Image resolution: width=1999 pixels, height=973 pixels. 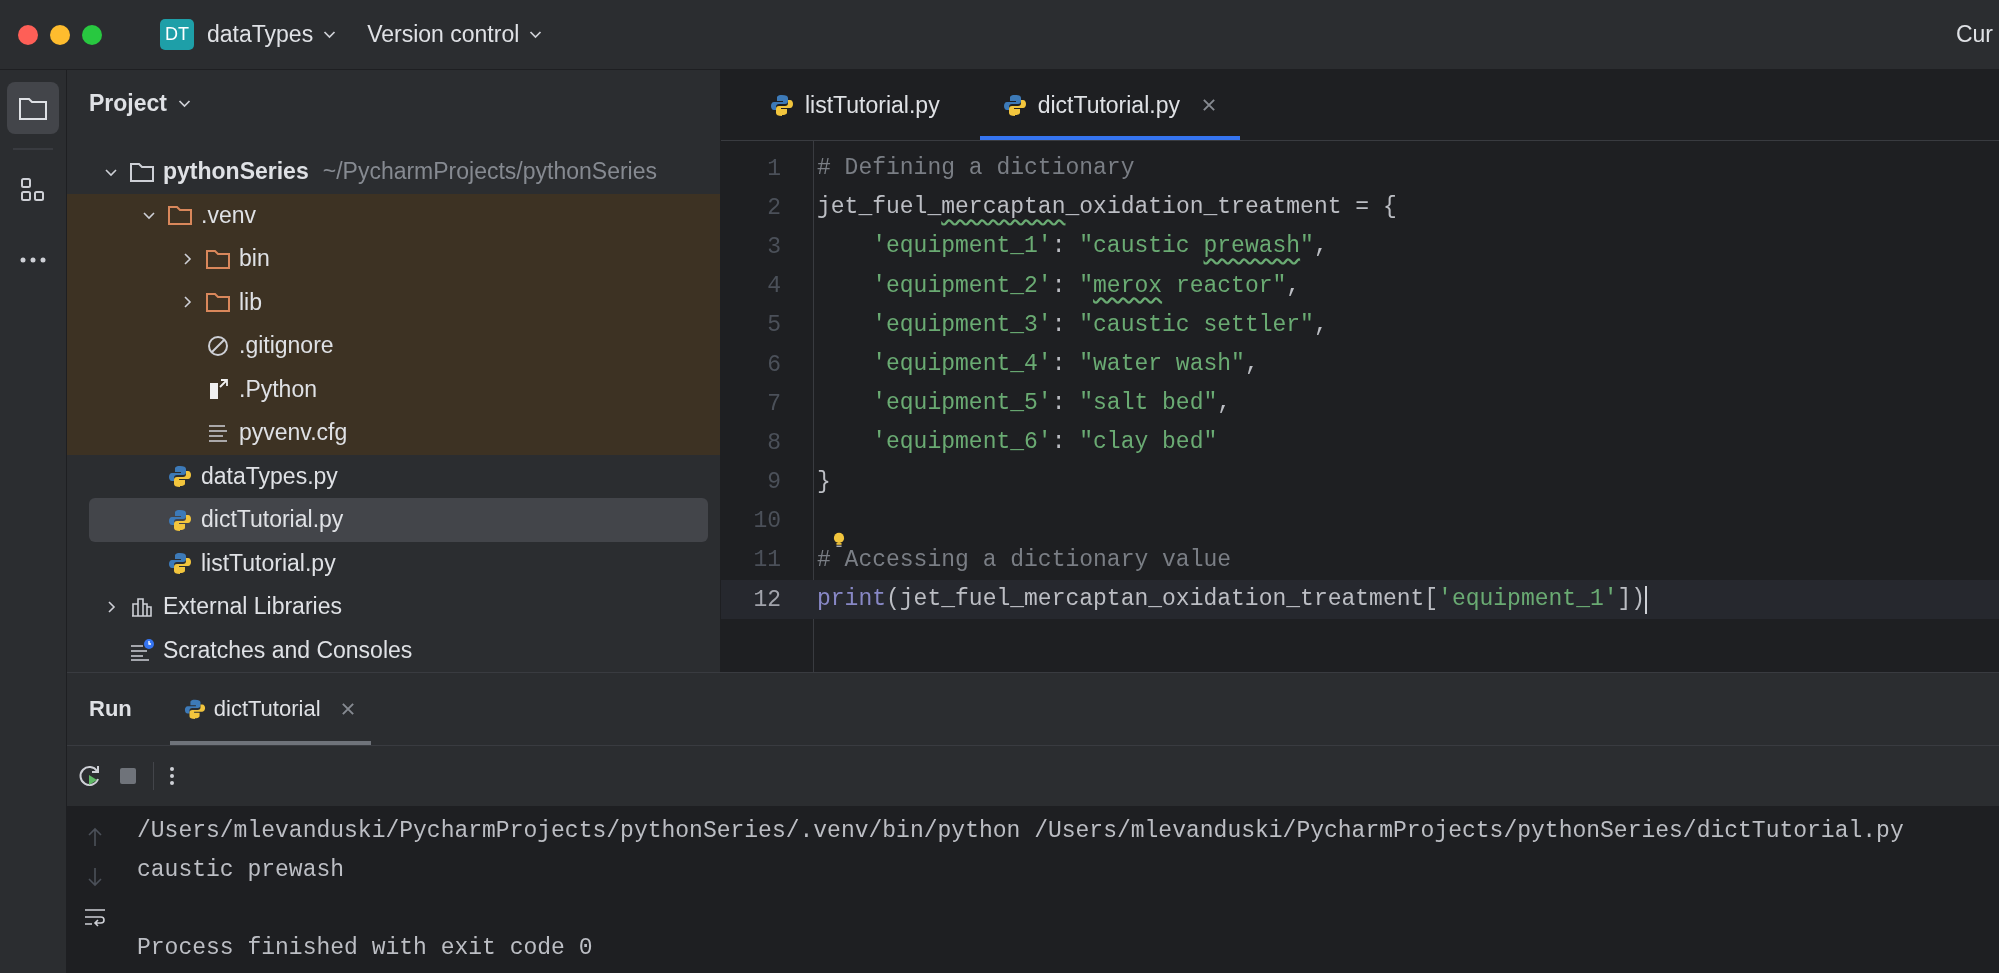 What do you see at coordinates (142, 650) in the screenshot?
I see `scratches-icon` at bounding box center [142, 650].